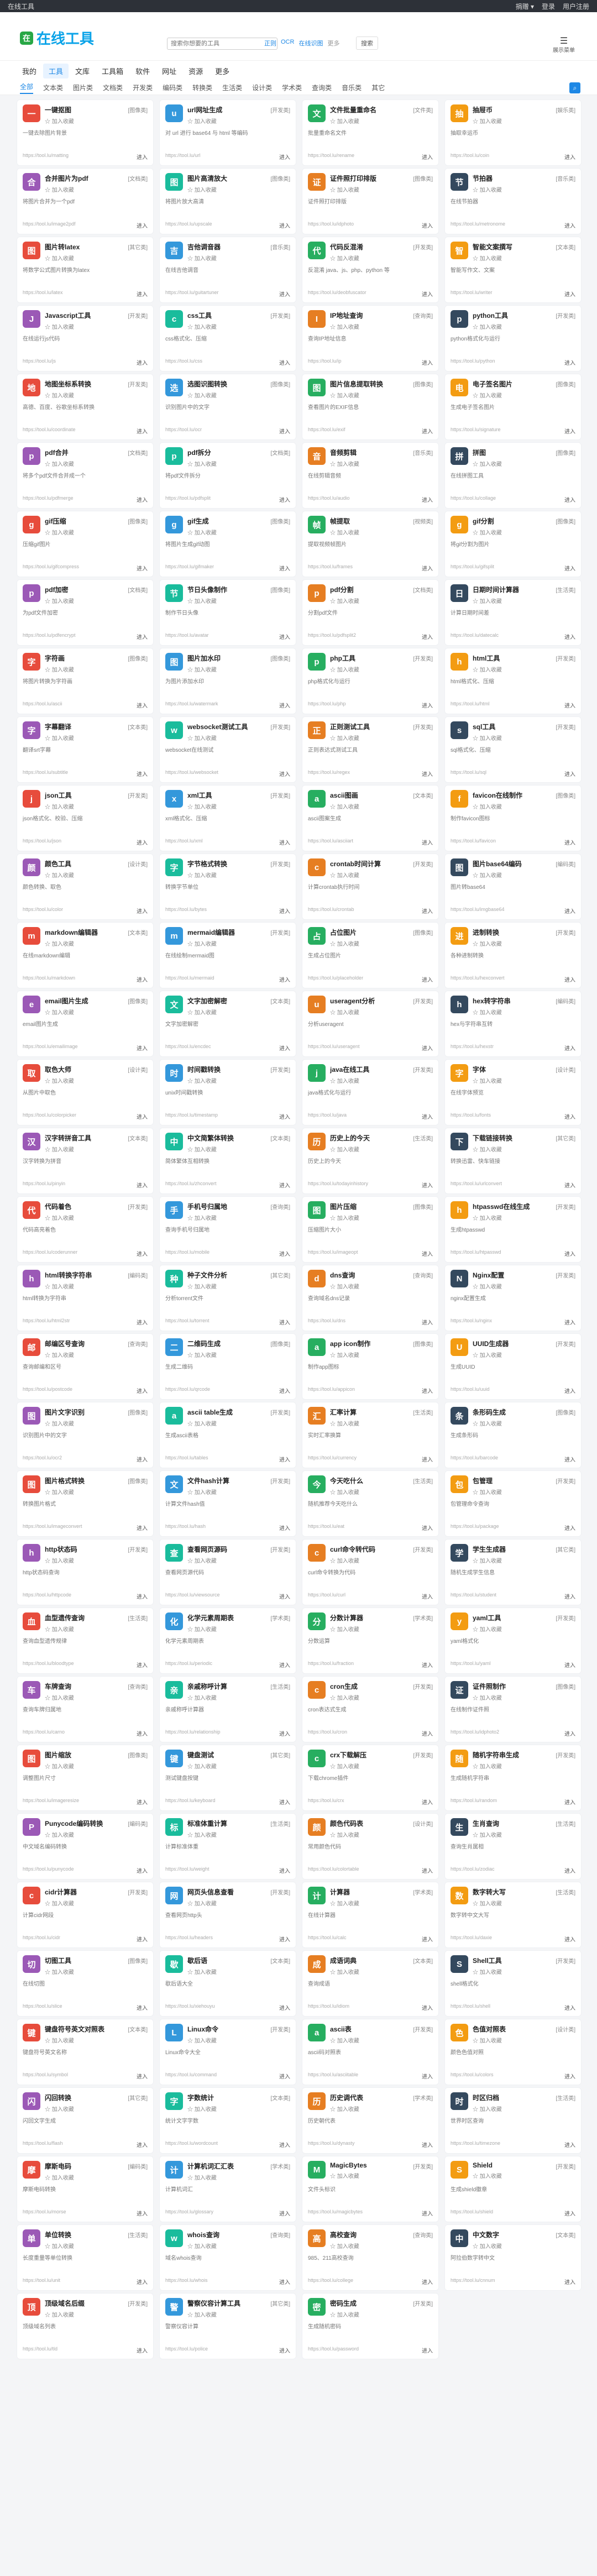 The width and height of the screenshot is (597, 2576). I want to click on tool-url: https://tool.lu/regex, so click(329, 773).